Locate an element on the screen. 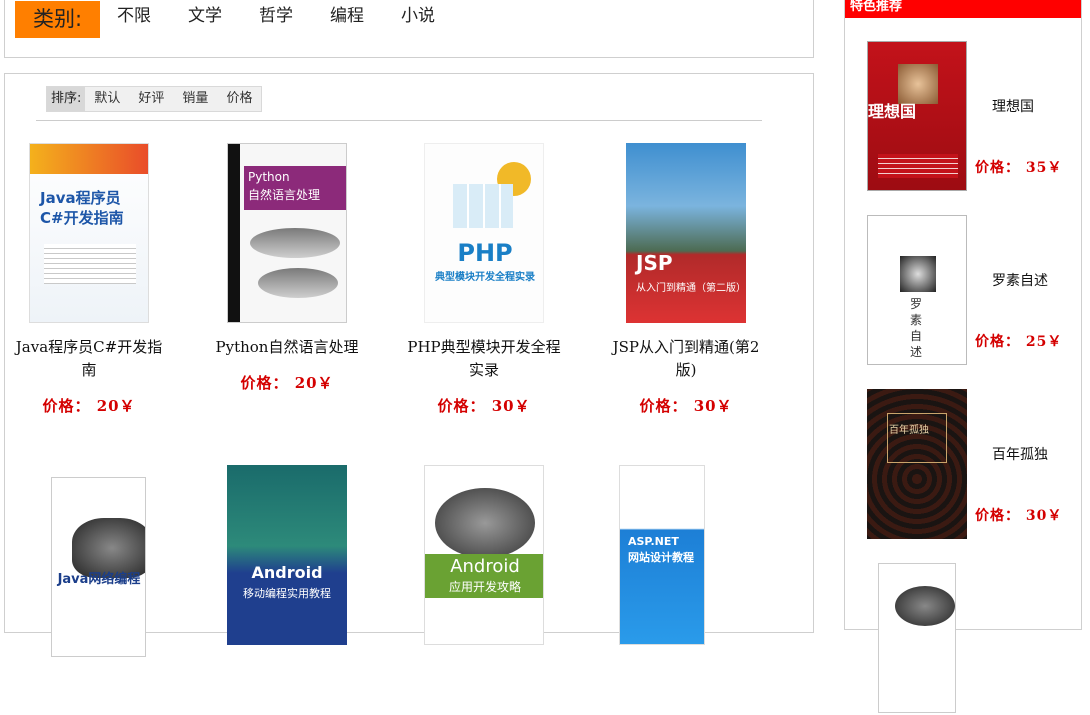 The image size is (1090, 715). book-price: 价格： 35￥ is located at coordinates (1019, 168).